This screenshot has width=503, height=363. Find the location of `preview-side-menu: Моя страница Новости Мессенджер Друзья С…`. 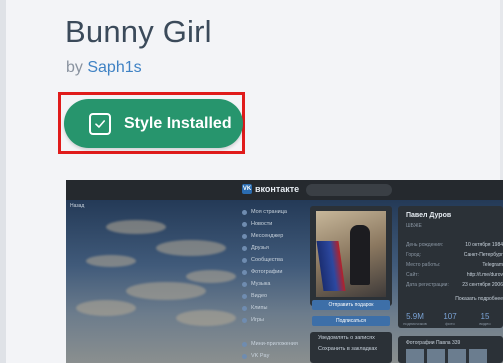

preview-side-menu: Моя страница Новости Мессенджер Друзья С… is located at coordinates (275, 284).